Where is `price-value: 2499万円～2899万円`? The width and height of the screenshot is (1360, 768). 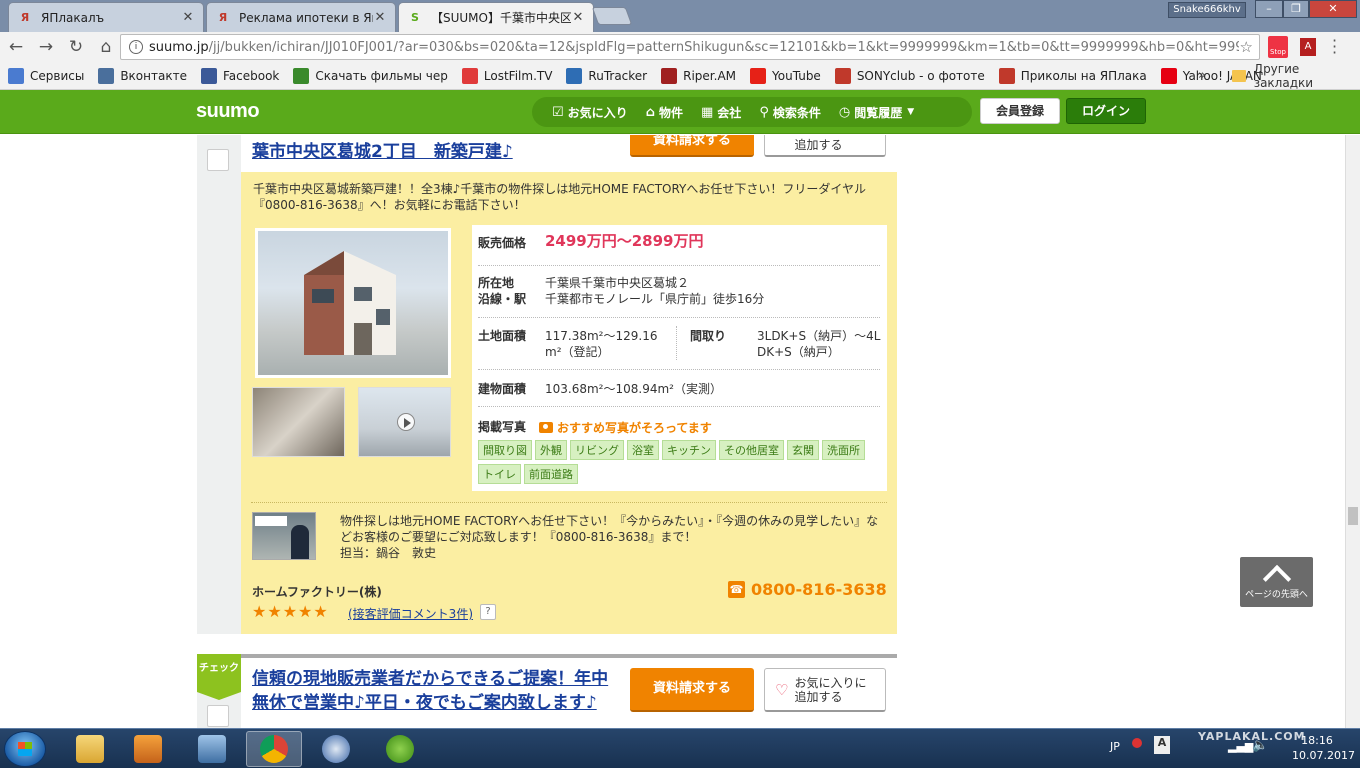 price-value: 2499万円～2899万円 is located at coordinates (624, 241).